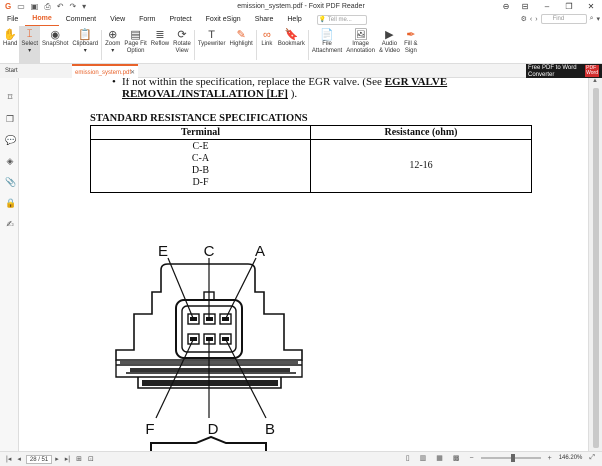 This screenshot has height=466, width=602. What do you see at coordinates (10, 119) in the screenshot?
I see `pages-panel-icon: ❐` at bounding box center [10, 119].